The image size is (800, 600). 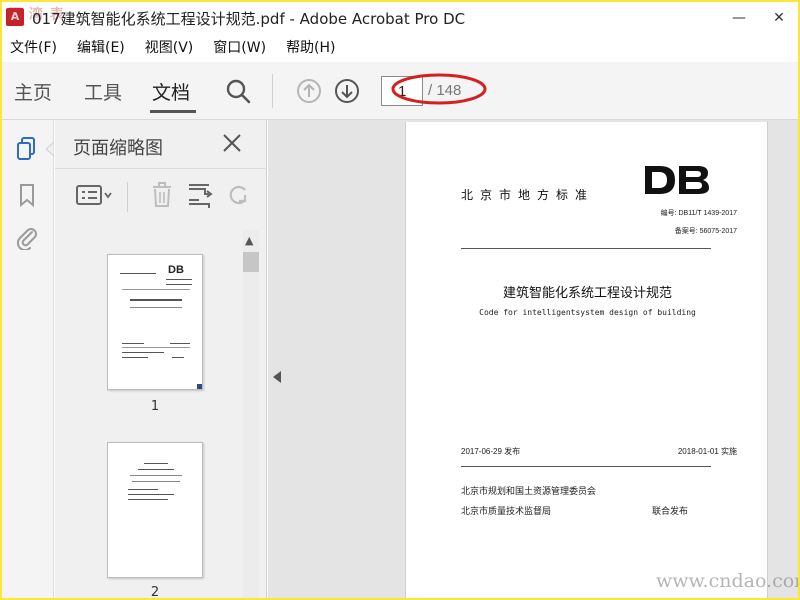 What do you see at coordinates (118, 148) in the screenshot?
I see `panel-title: 页面缩略图` at bounding box center [118, 148].